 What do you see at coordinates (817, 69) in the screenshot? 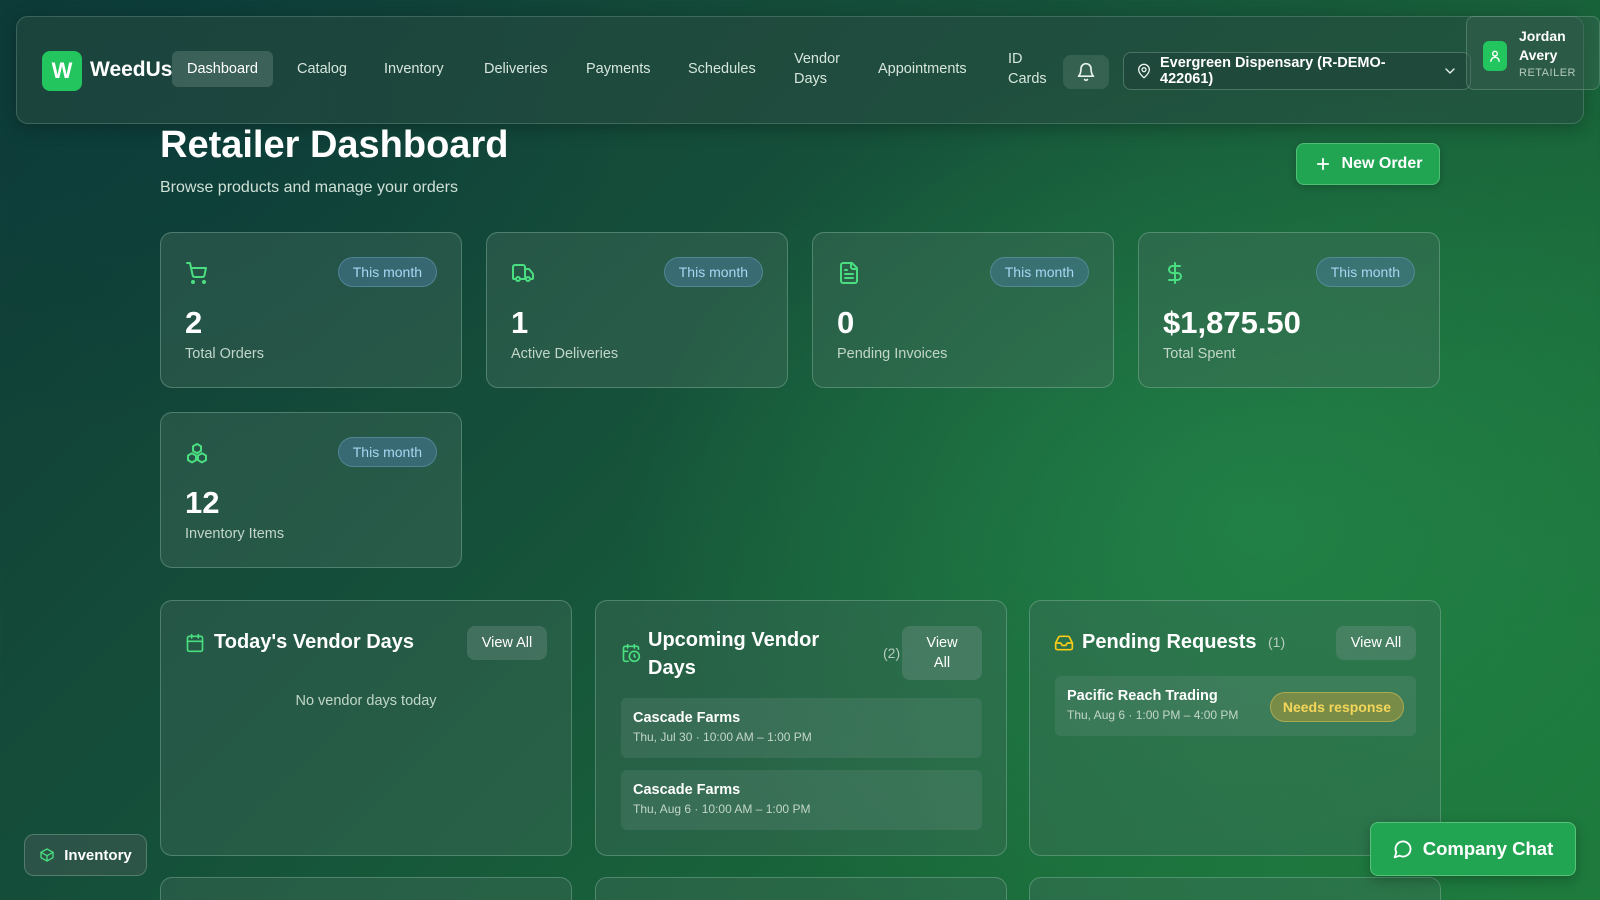
I see `nav-vendor-days: Vendor Days` at bounding box center [817, 69].